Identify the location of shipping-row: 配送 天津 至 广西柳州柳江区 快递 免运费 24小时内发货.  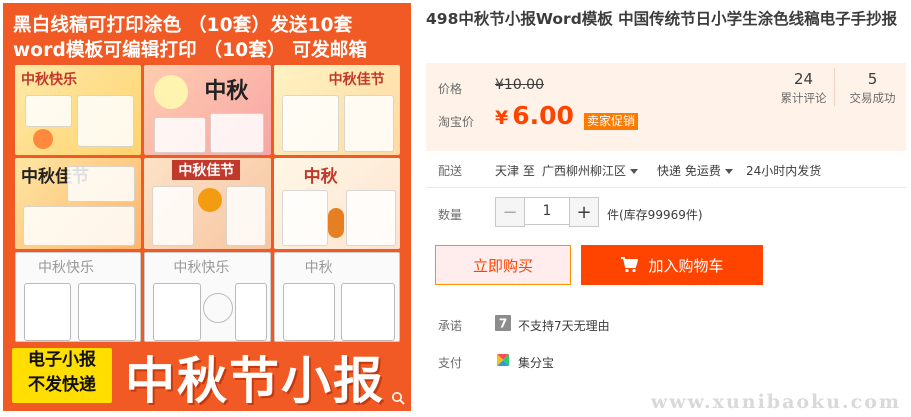
(666, 170).